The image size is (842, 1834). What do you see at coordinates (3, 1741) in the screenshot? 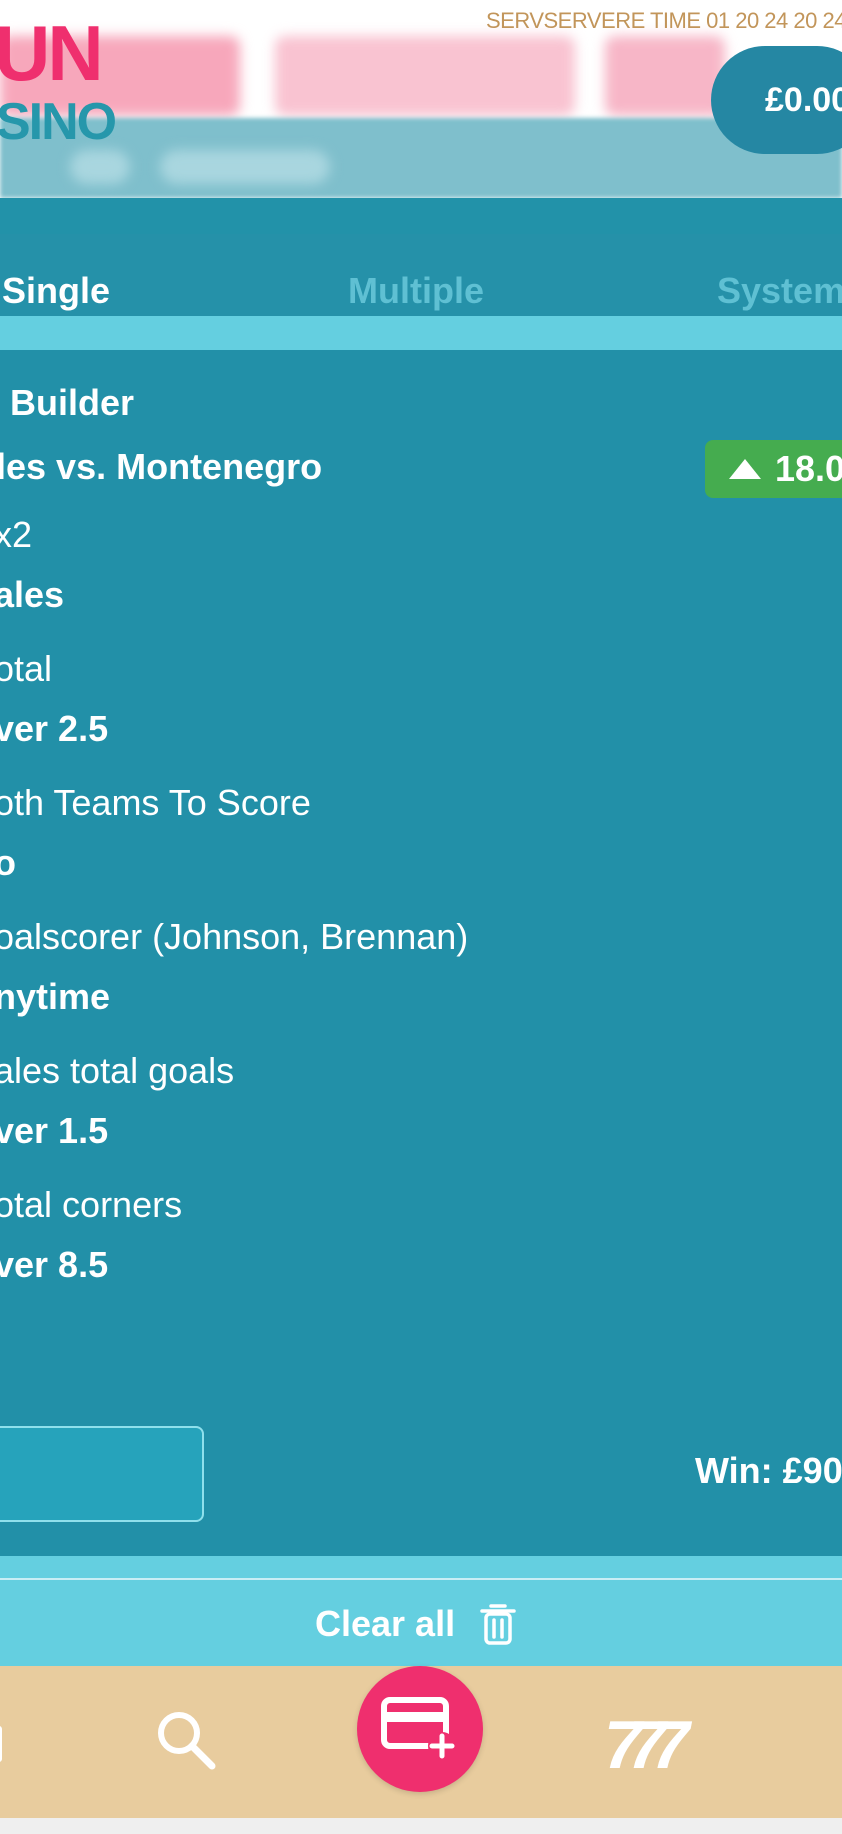
I see `home-icon` at bounding box center [3, 1741].